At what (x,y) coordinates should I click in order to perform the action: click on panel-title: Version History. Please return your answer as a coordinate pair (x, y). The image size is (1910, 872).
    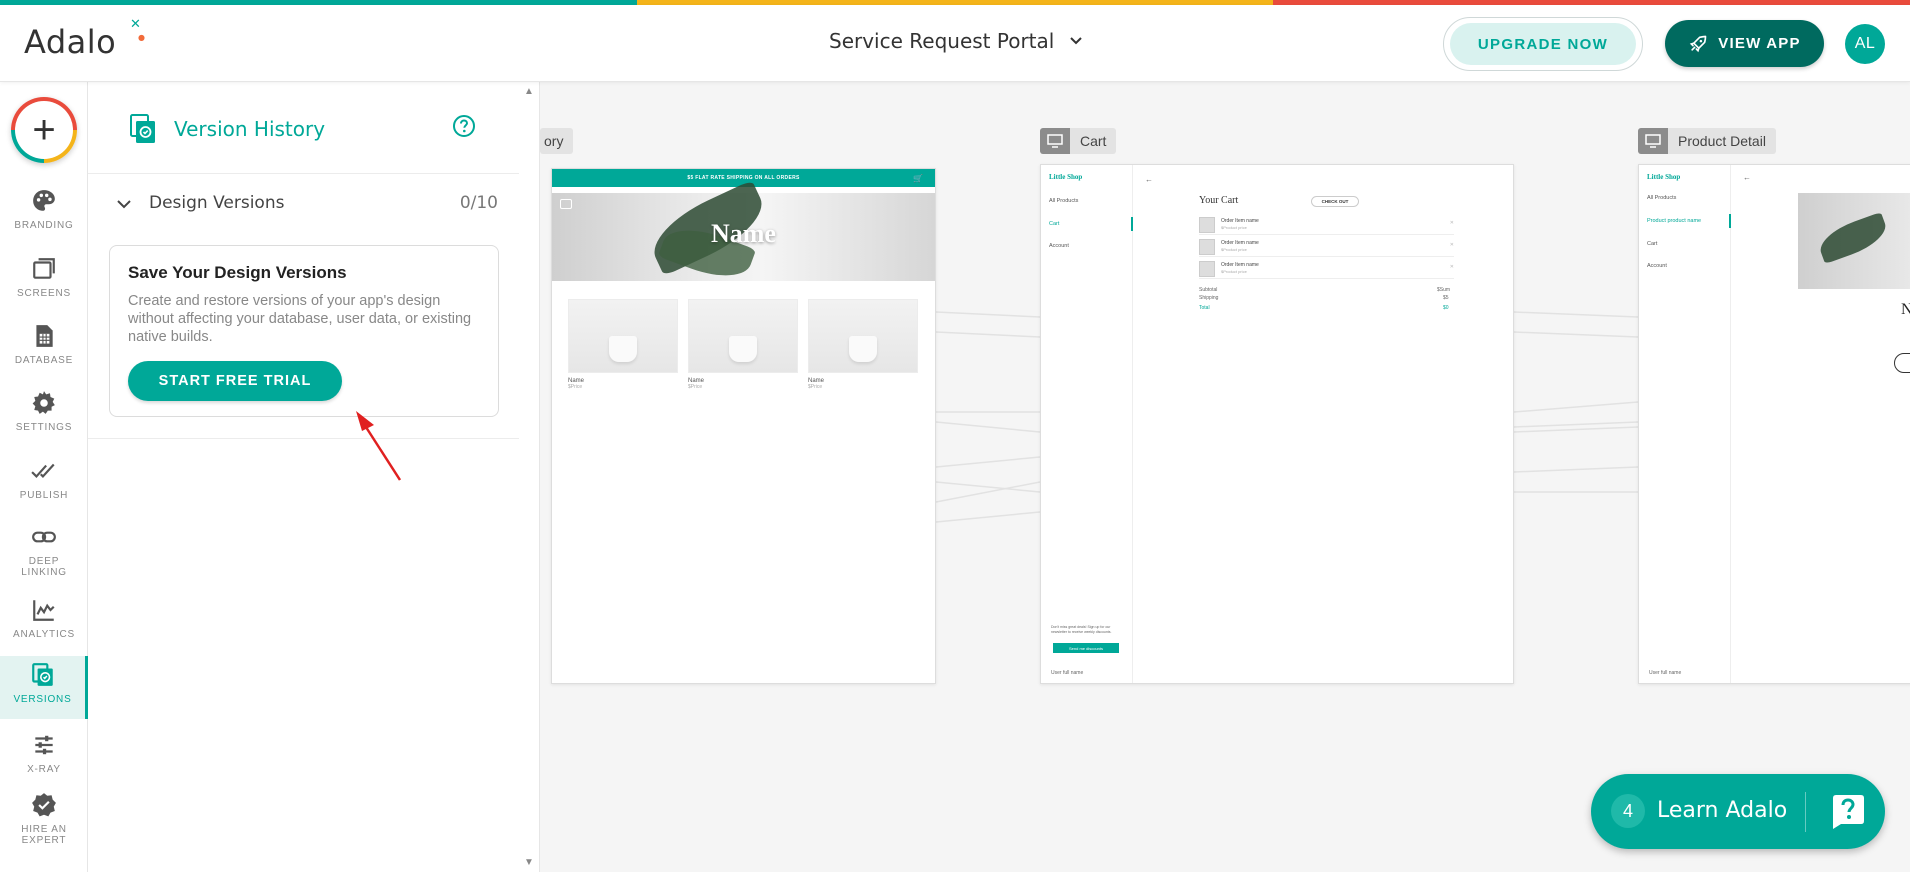
    Looking at the image, I should click on (250, 129).